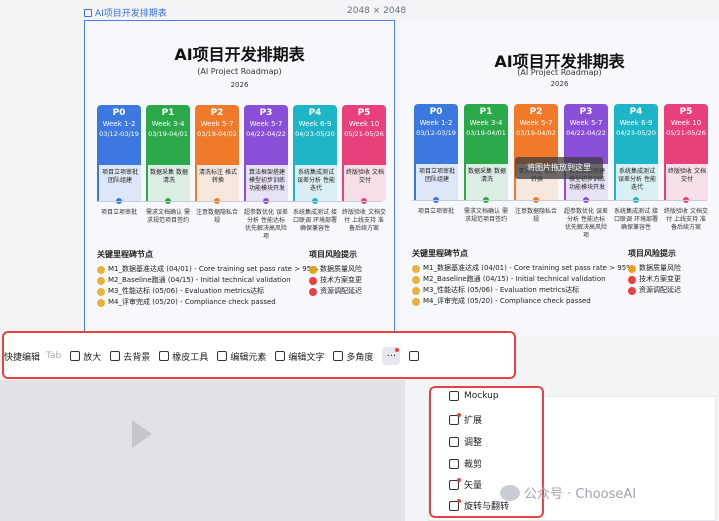 The height and width of the screenshot is (521, 719). Describe the element at coordinates (636, 182) in the screenshot. I see `phase-body: 系统集成测试 误差分析 性能迭代` at that location.